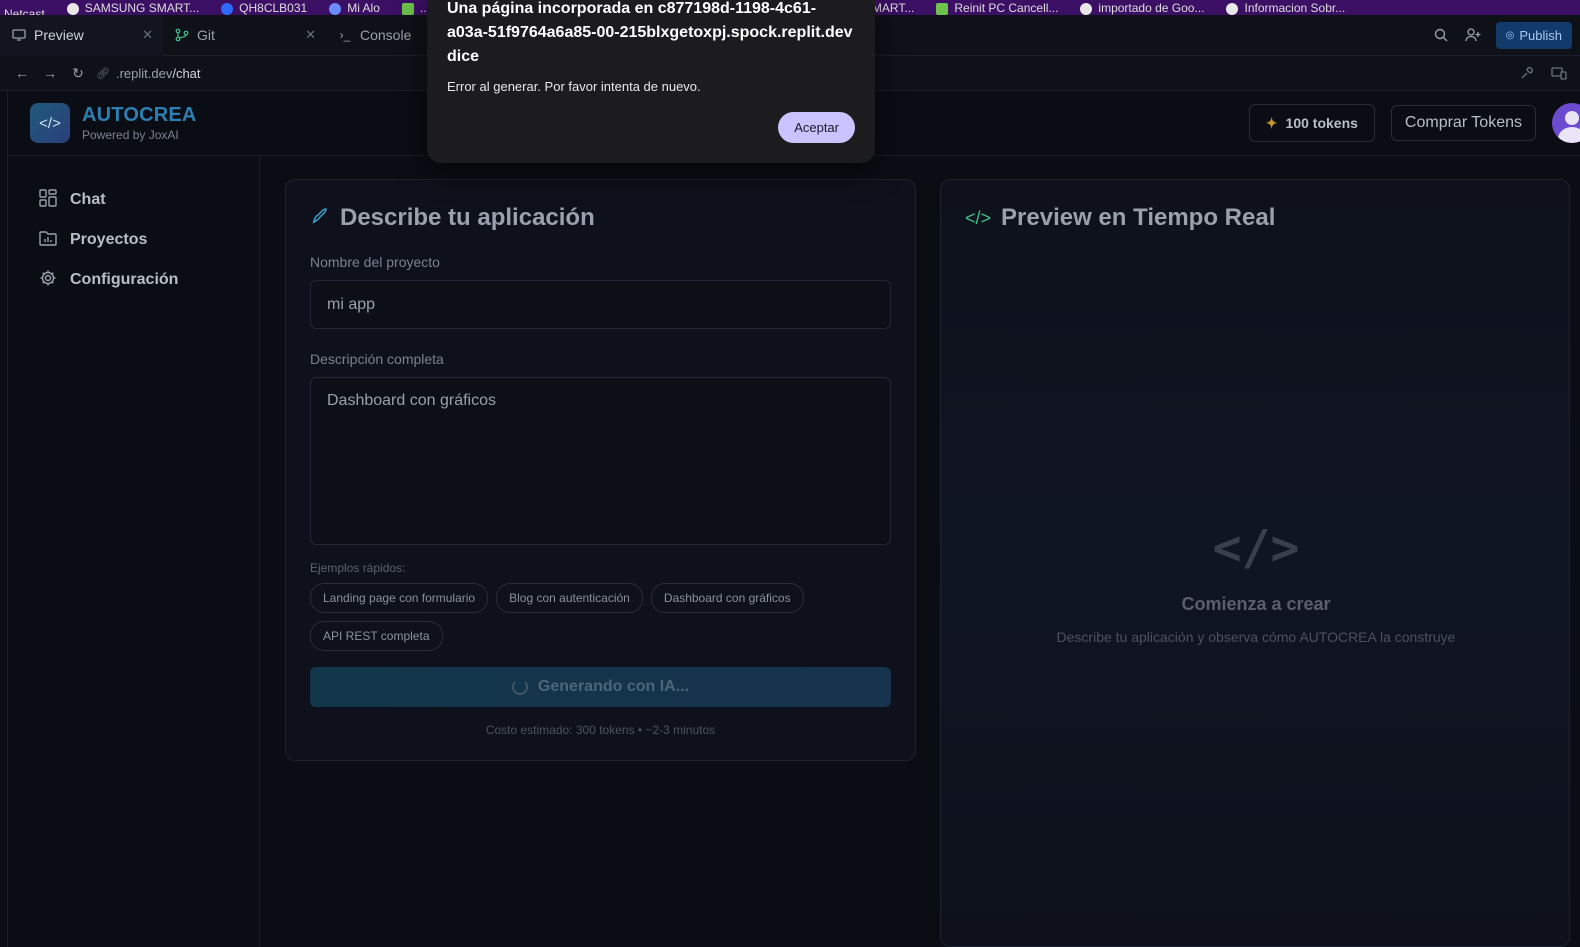 Image resolution: width=1580 pixels, height=947 pixels. Describe the element at coordinates (1441, 35) in the screenshot. I see `search-icon` at that location.